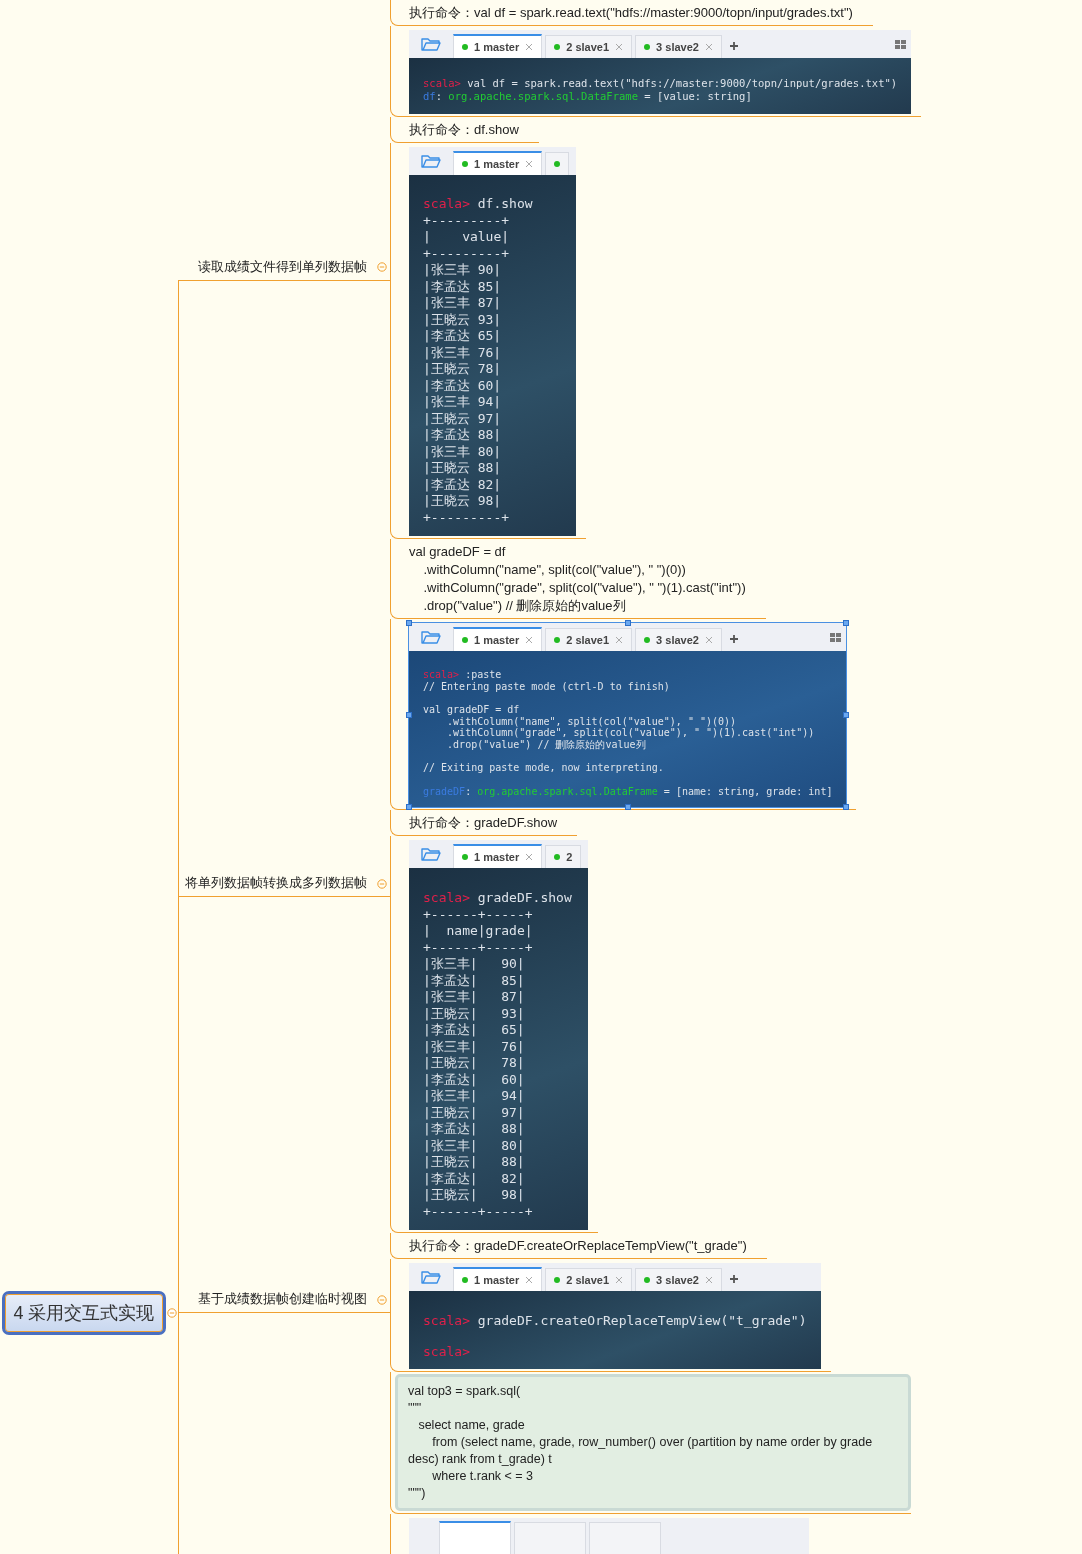 The width and height of the screenshot is (1082, 1554). I want to click on topic-text: 执行命令：df.show, so click(464, 129).